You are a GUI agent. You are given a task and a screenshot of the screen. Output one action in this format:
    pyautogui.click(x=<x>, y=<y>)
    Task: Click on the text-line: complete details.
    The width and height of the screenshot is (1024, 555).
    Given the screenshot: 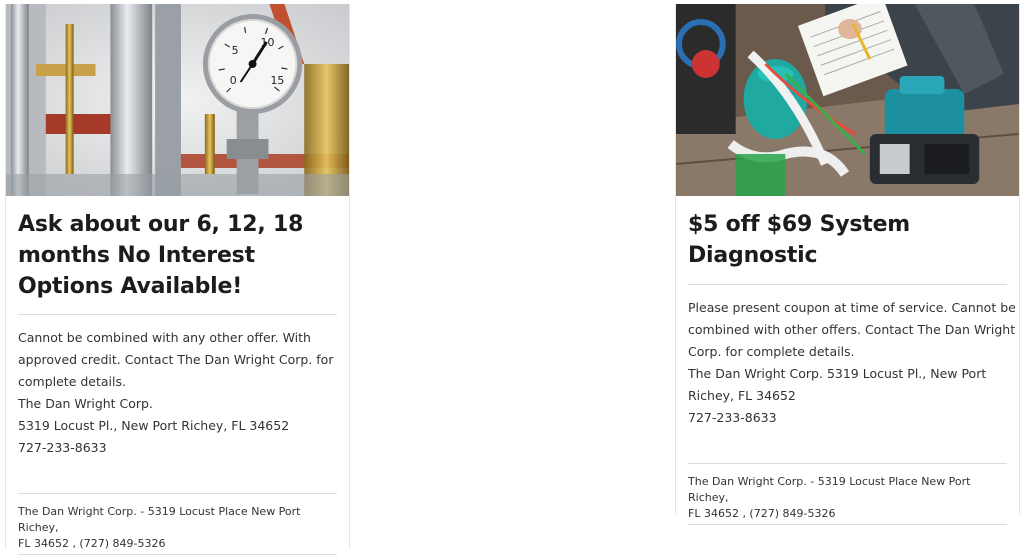 What is the action you would take?
    pyautogui.click(x=72, y=381)
    